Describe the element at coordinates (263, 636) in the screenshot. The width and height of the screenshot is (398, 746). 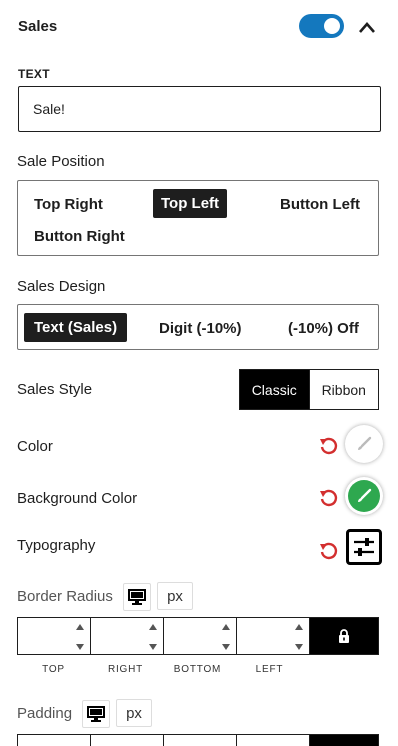
I see `radius-left-input` at that location.